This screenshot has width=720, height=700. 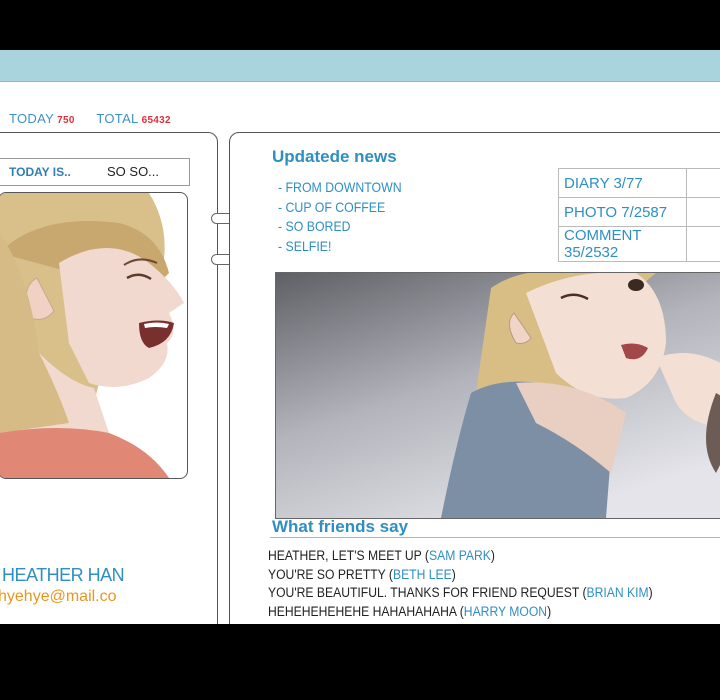 I want to click on stats-table: DIARY 3/77 PHOTO 7/2587 COMMENT 35/2532, so click(x=639, y=215).